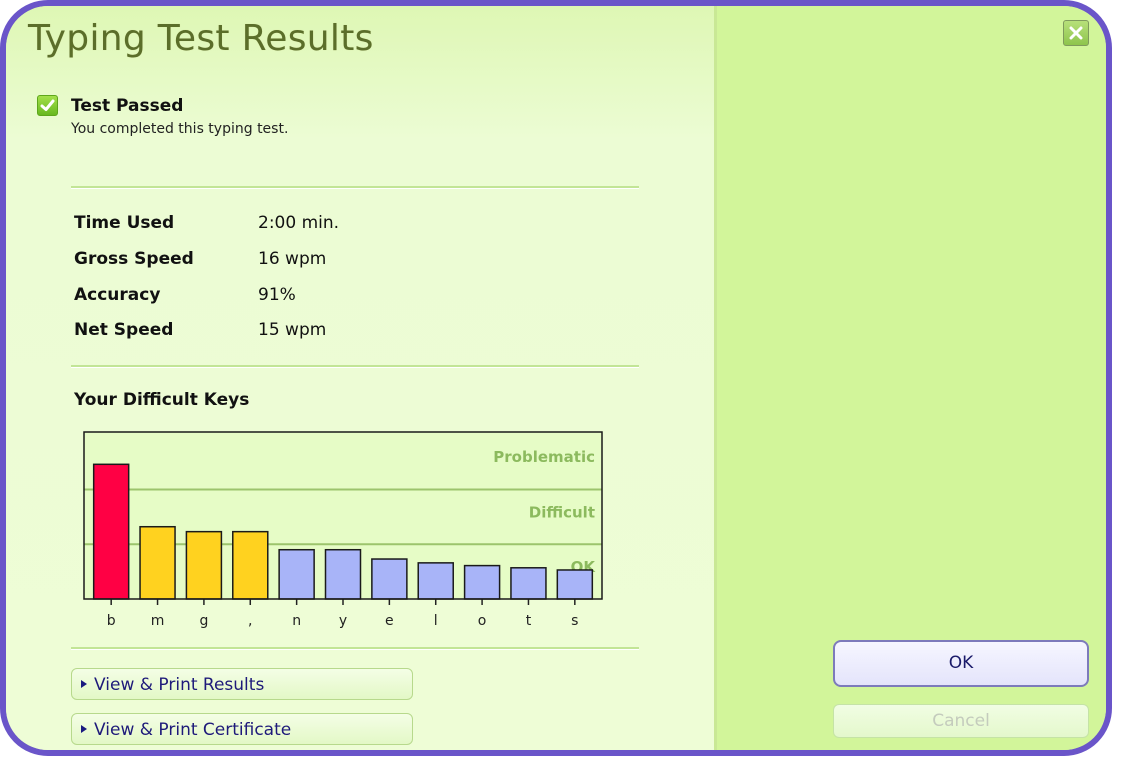  What do you see at coordinates (389, 621) in the screenshot?
I see `chart-x-tick-label: e` at bounding box center [389, 621].